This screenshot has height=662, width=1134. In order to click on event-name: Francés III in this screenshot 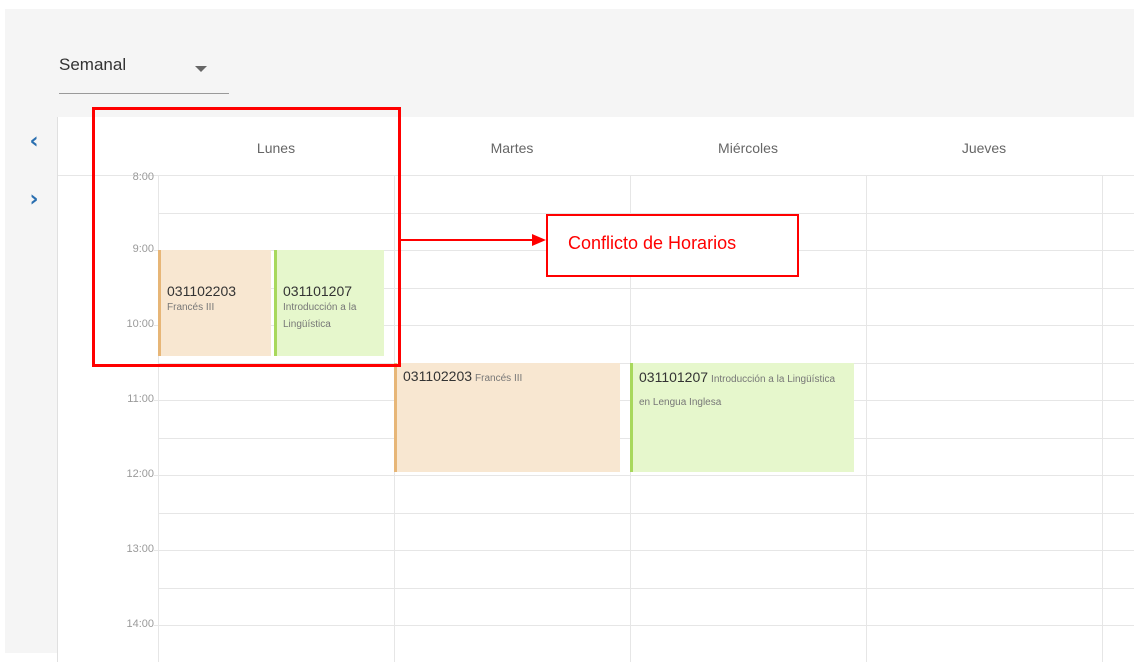, I will do `click(499, 378)`.